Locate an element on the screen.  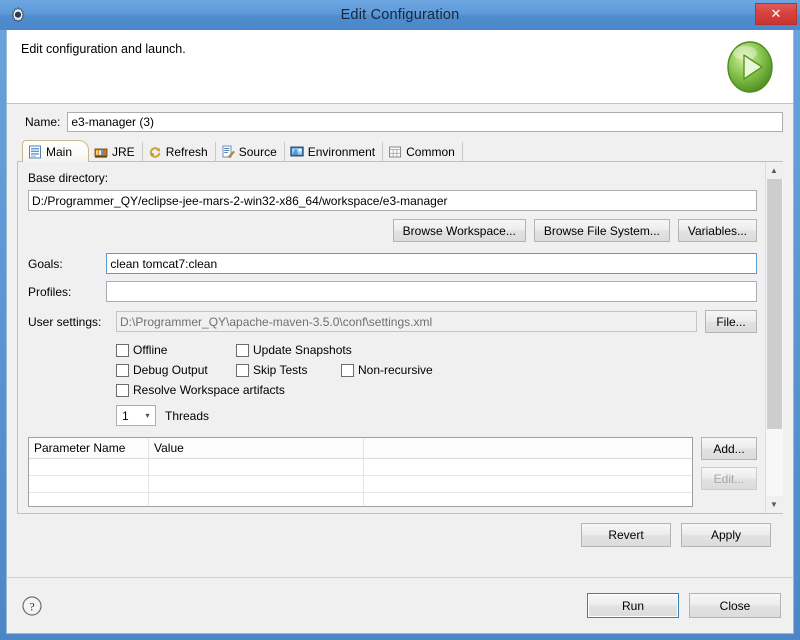
base-directory-input is located at coordinates (392, 200).